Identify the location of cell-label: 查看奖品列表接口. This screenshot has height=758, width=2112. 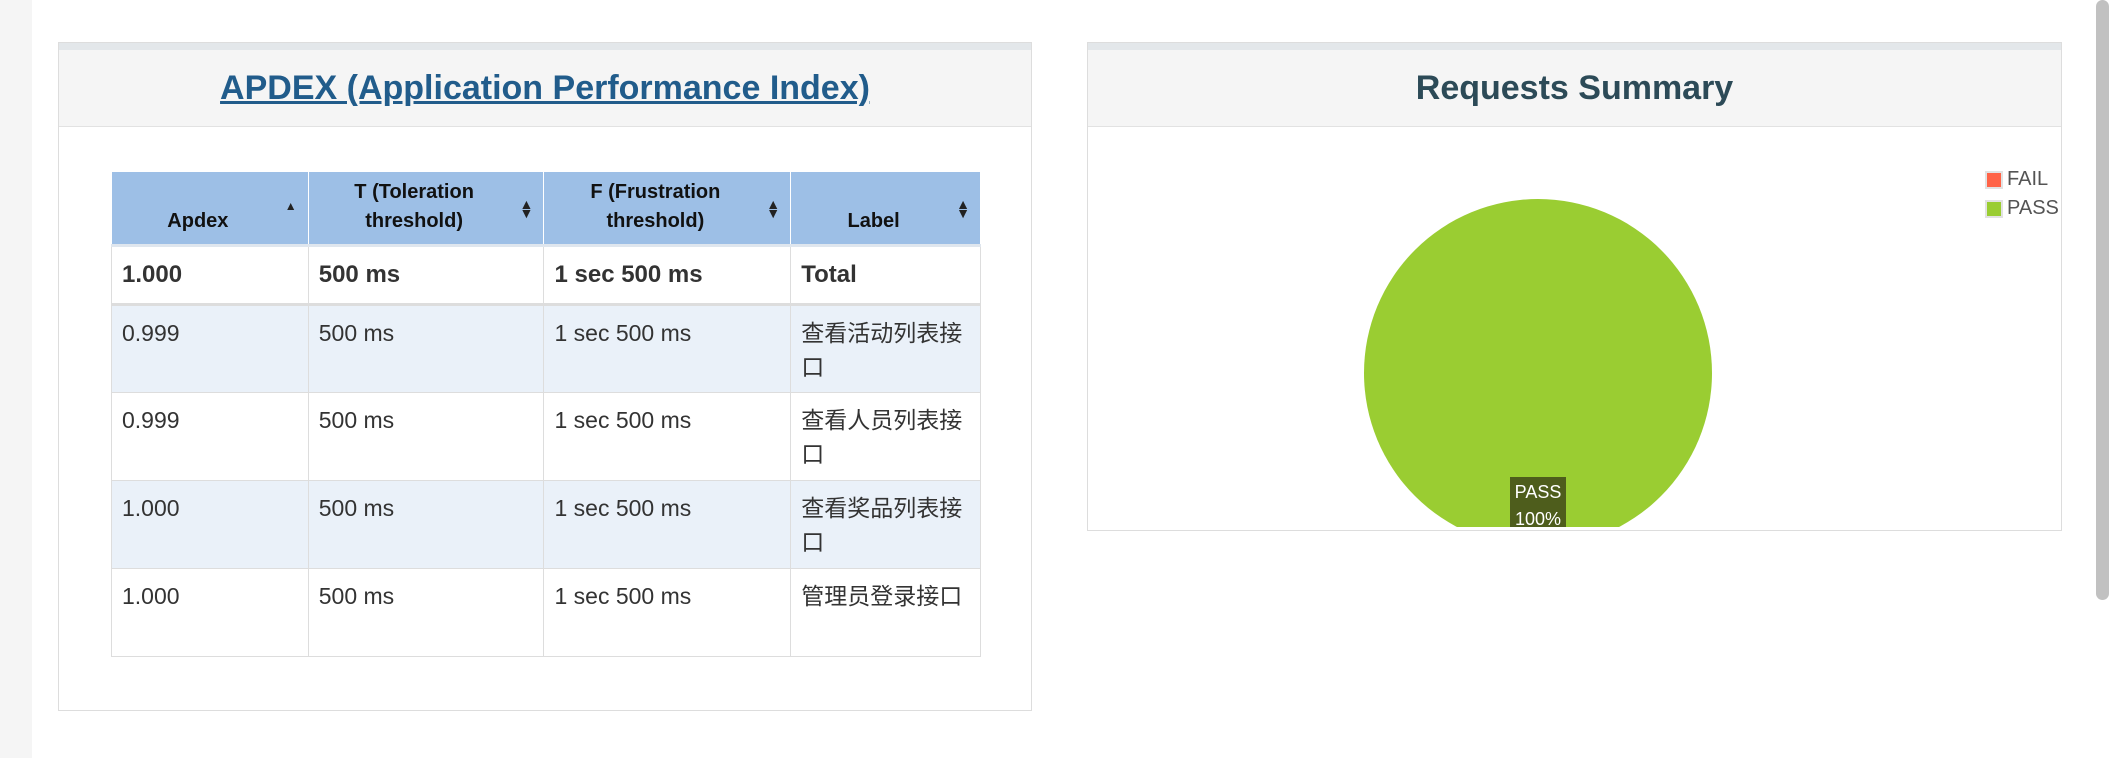
(885, 524).